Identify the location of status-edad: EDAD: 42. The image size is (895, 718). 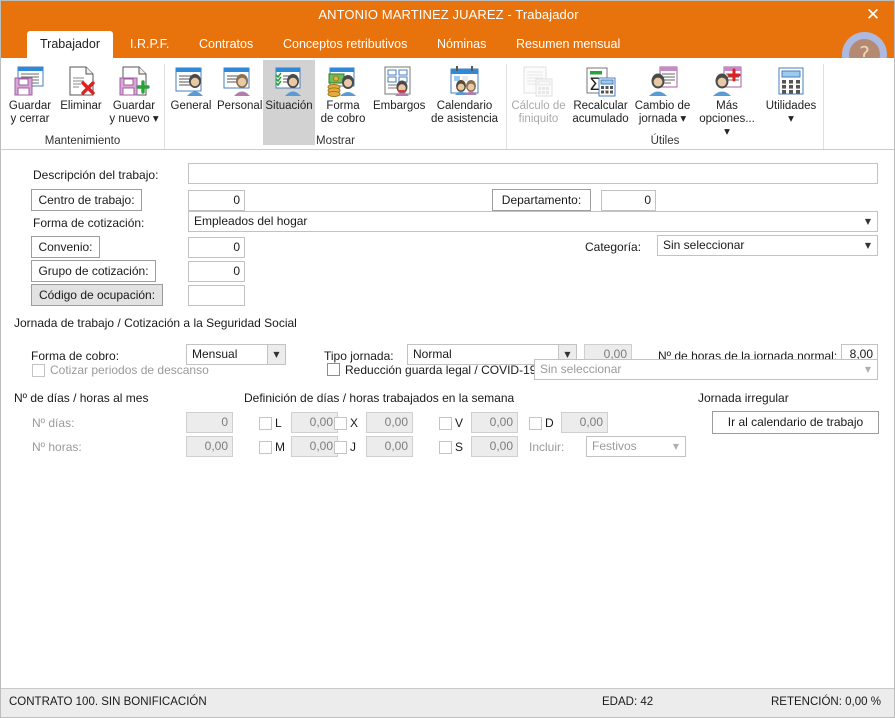
(628, 702).